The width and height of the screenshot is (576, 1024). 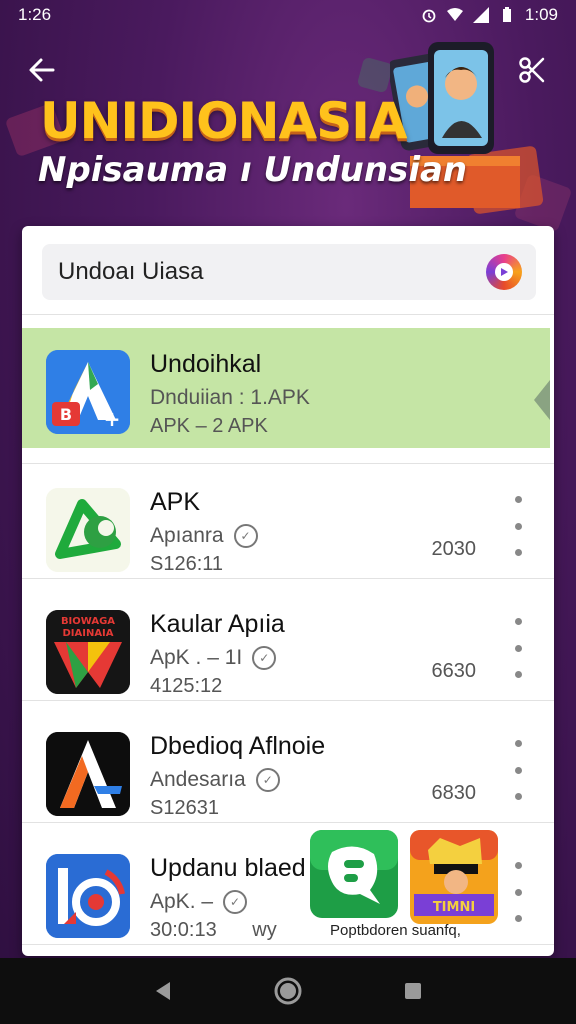 What do you see at coordinates (288, 15) in the screenshot?
I see `status-bar: 1:26 1:09` at bounding box center [288, 15].